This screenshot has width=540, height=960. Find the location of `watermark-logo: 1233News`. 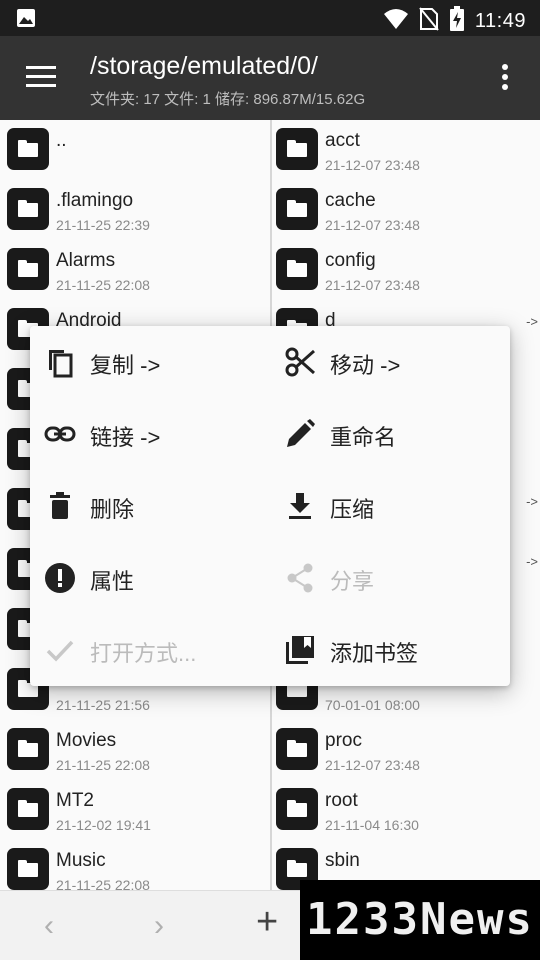

watermark-logo: 1233News is located at coordinates (420, 920).